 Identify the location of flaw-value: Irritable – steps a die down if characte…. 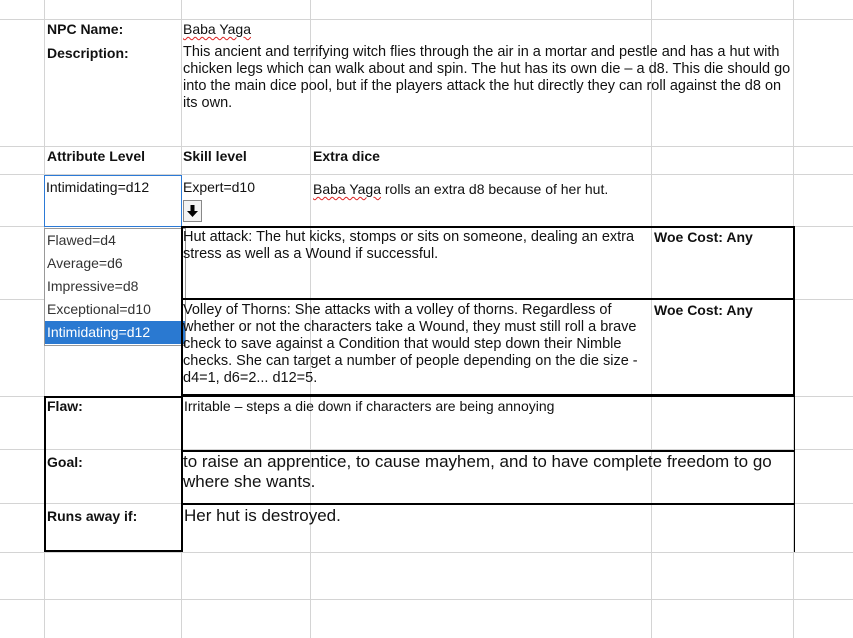
(369, 406).